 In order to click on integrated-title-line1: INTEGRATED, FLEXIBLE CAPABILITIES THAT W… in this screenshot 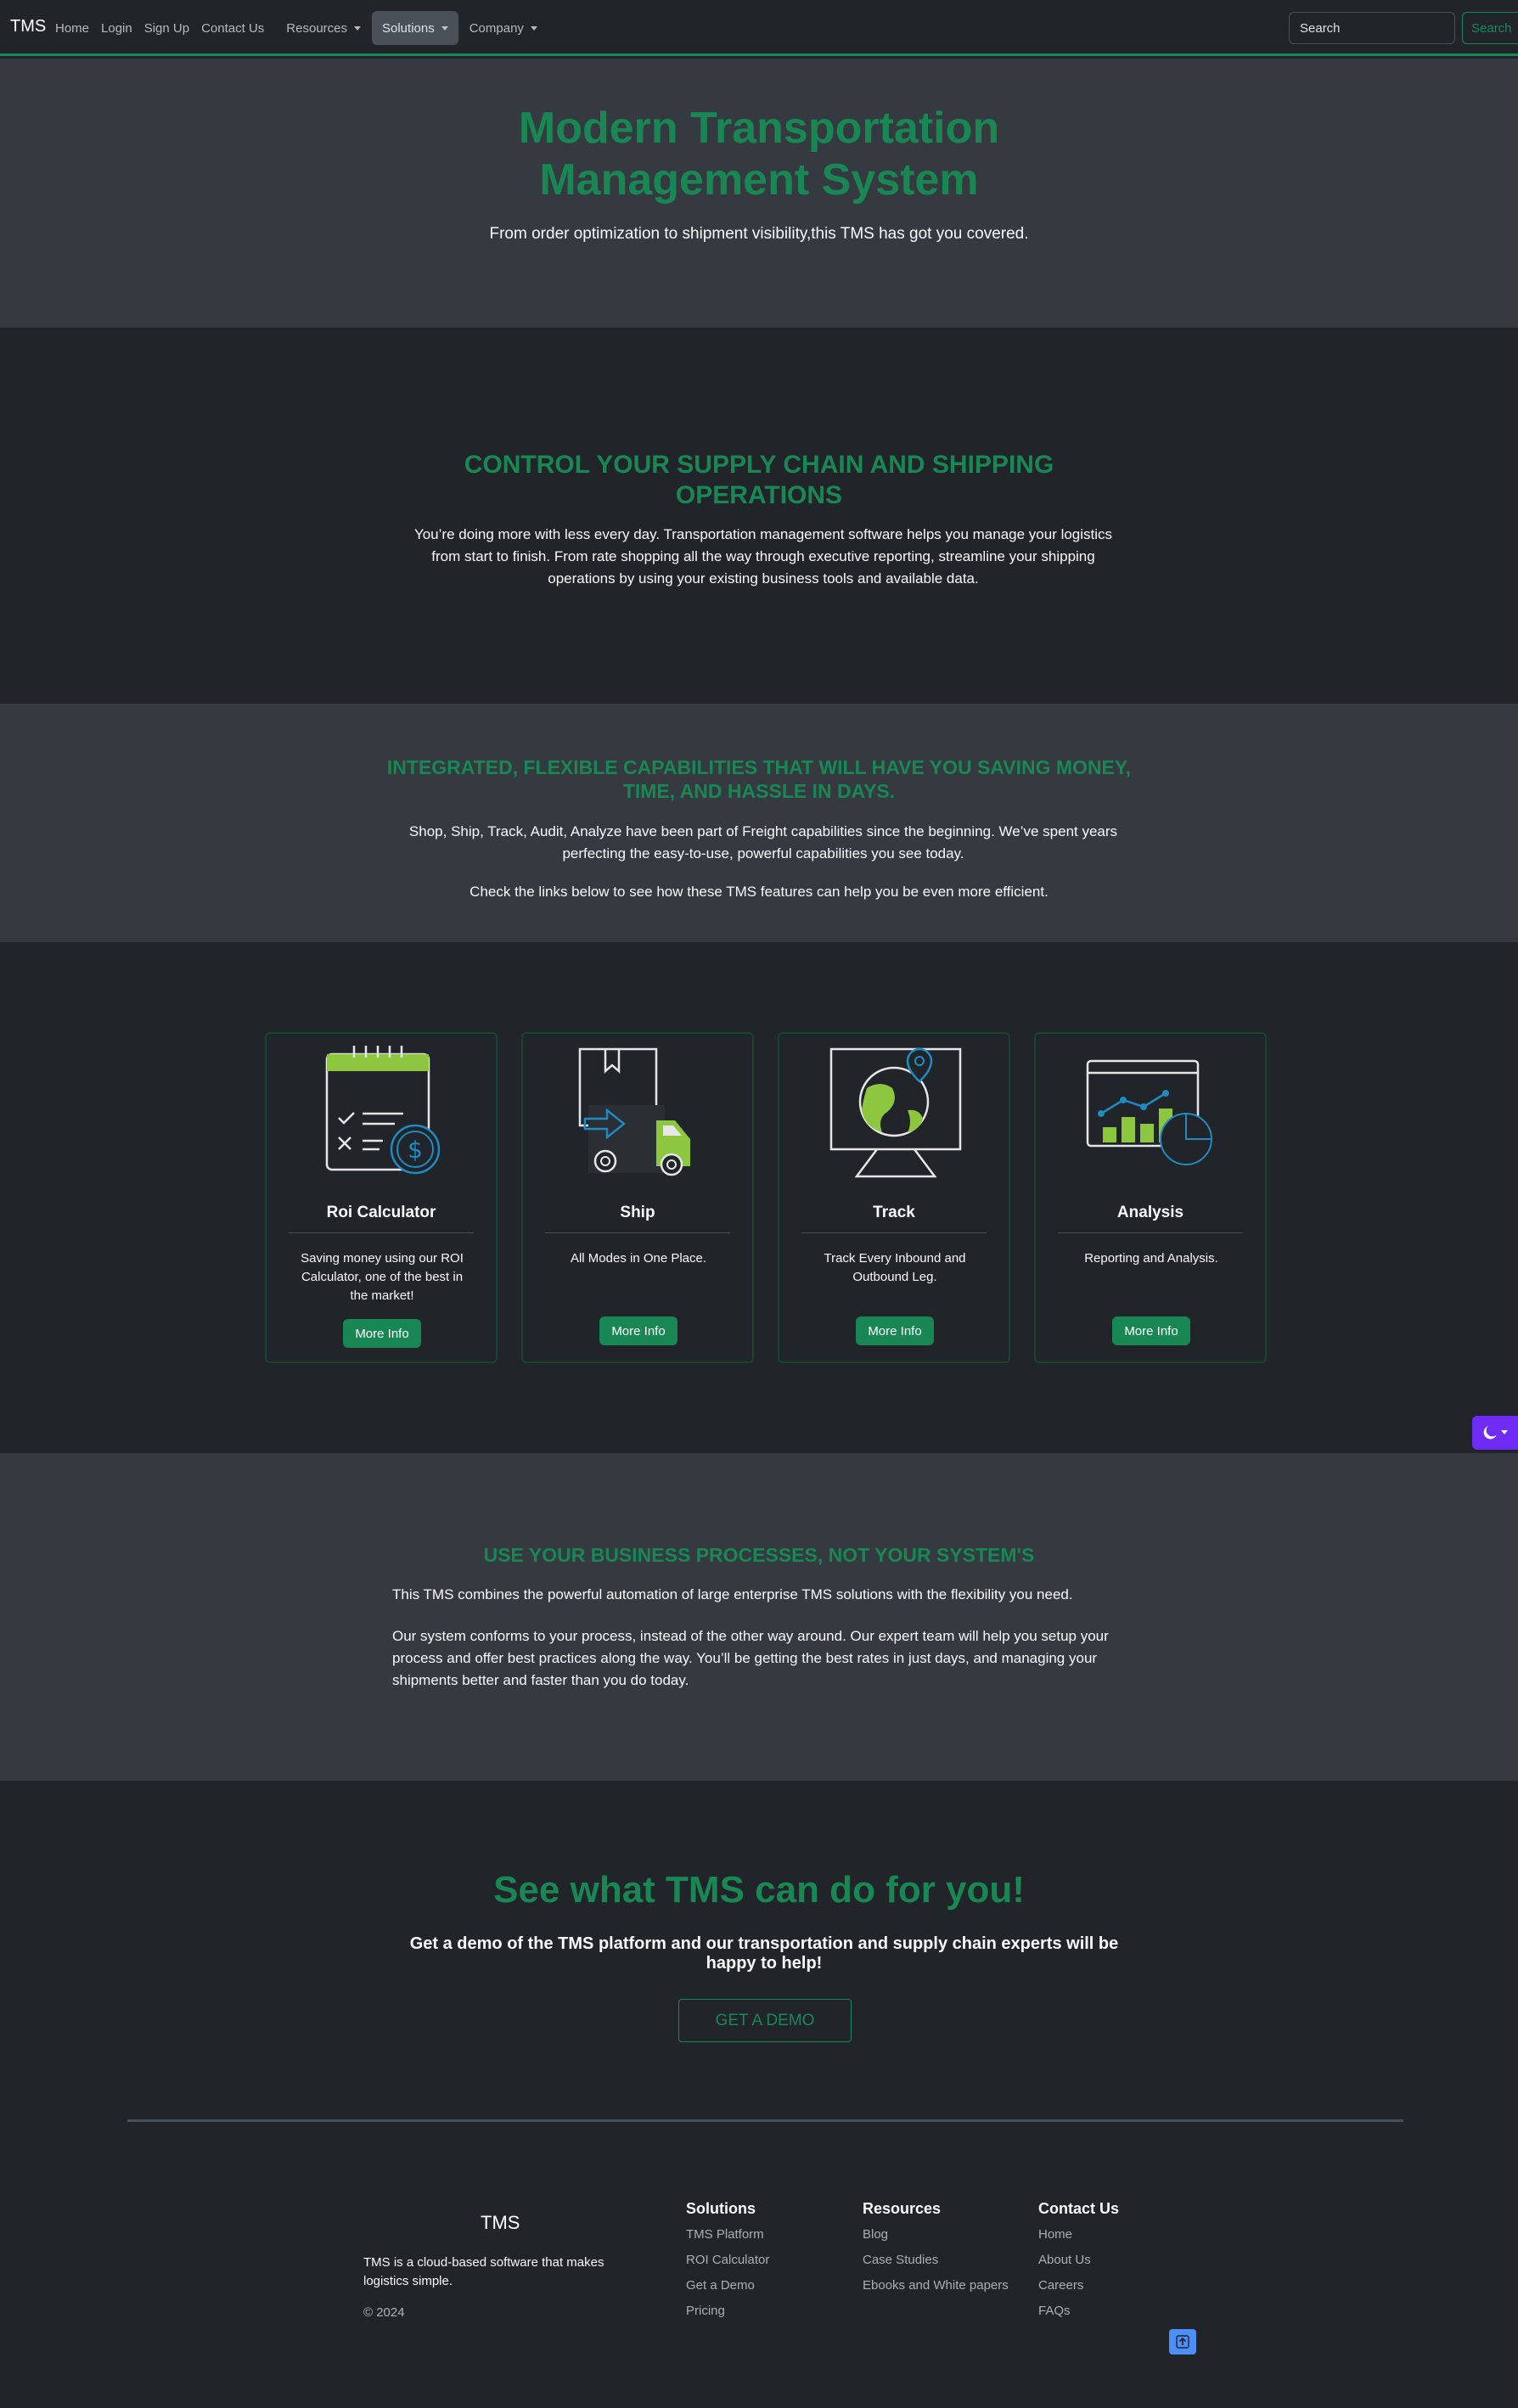, I will do `click(759, 767)`.